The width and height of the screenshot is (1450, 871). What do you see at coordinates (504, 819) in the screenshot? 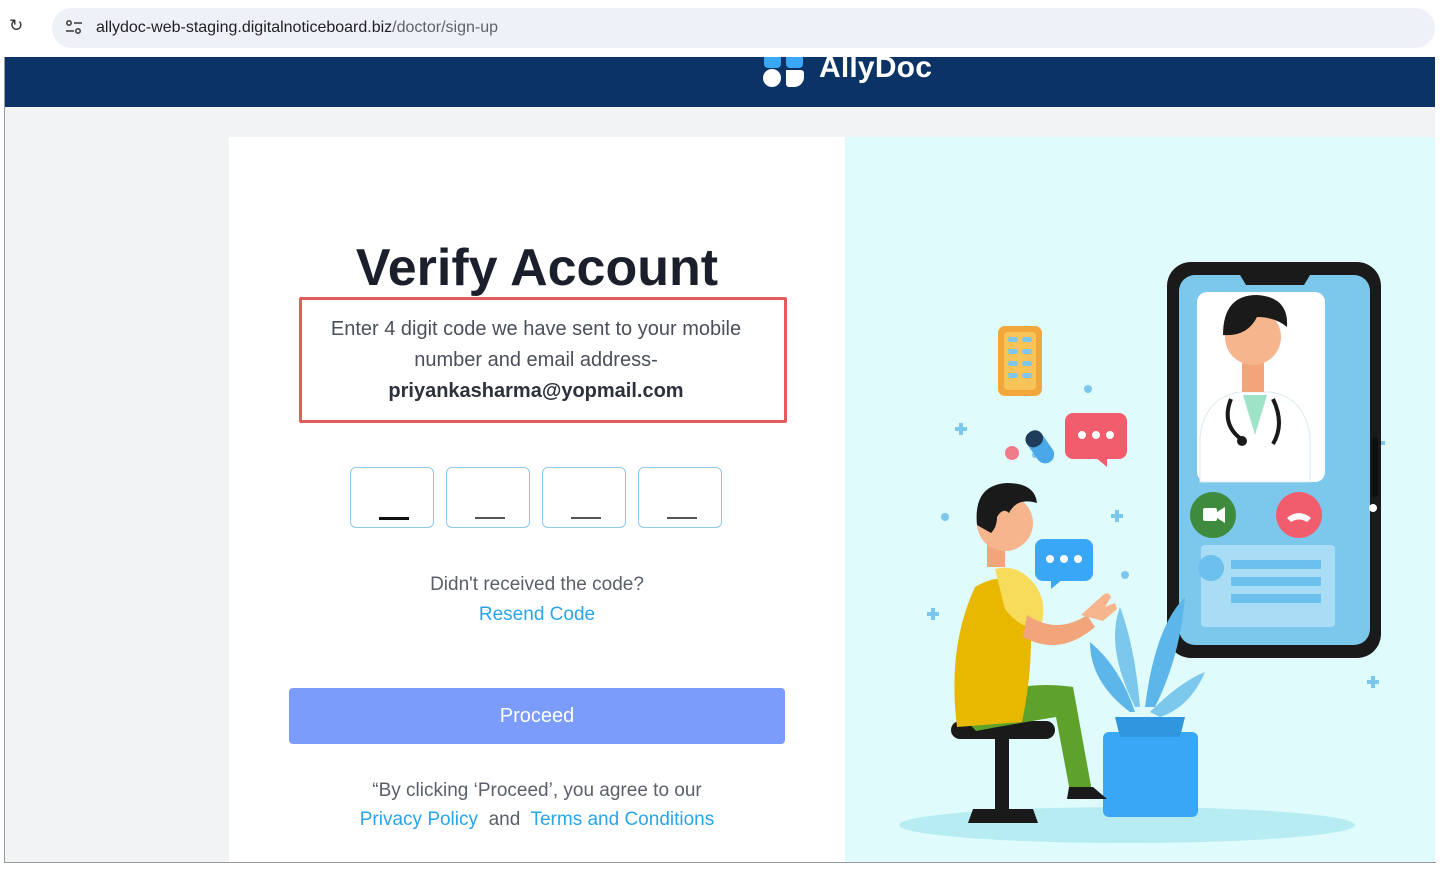
I see `and-text: and` at bounding box center [504, 819].